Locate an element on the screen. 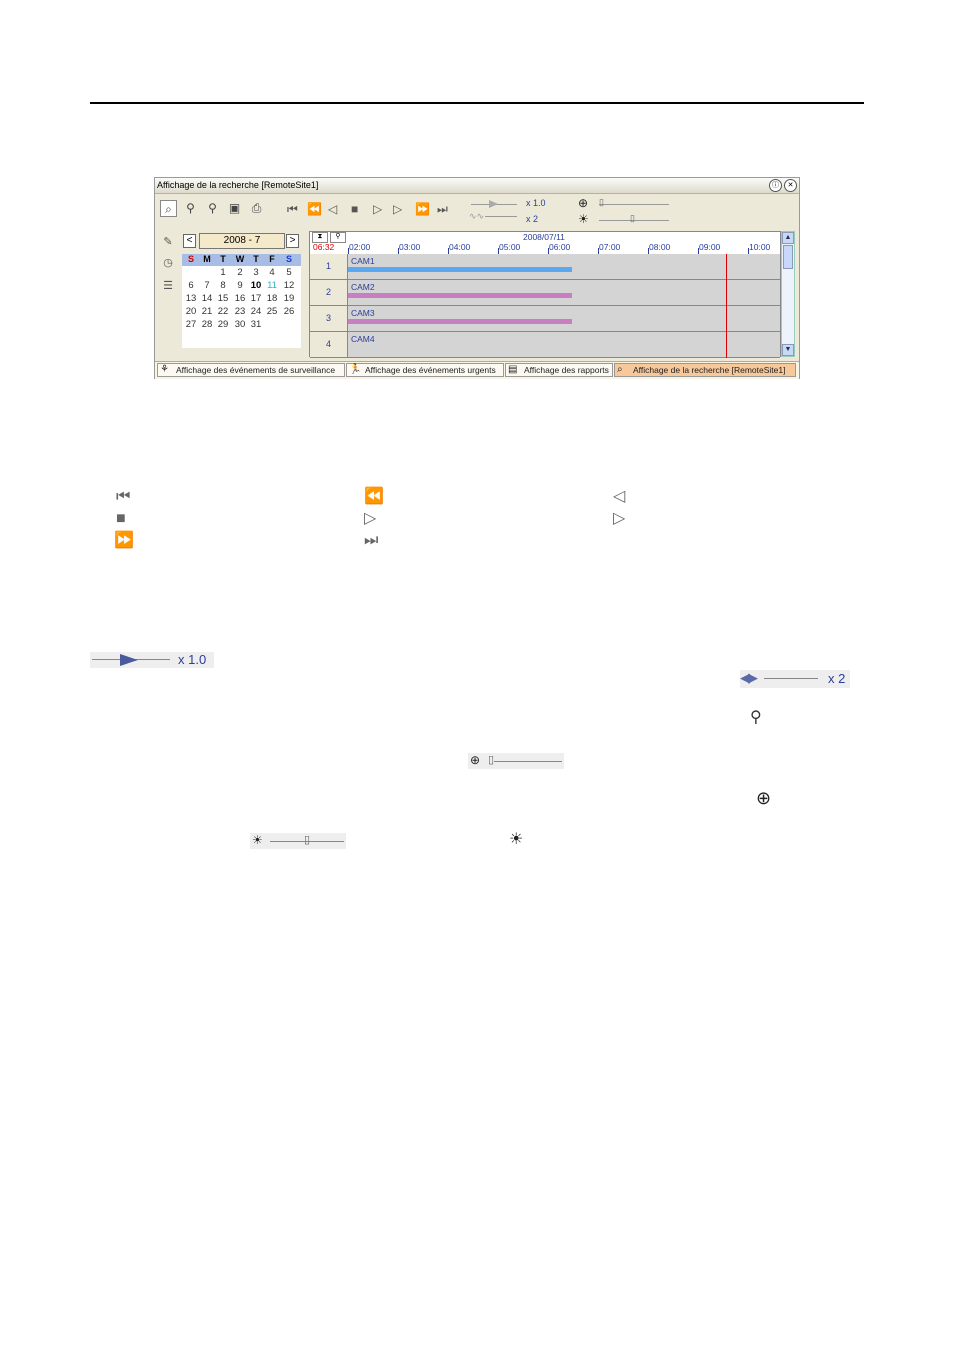  row-number: 2 is located at coordinates (329, 292).